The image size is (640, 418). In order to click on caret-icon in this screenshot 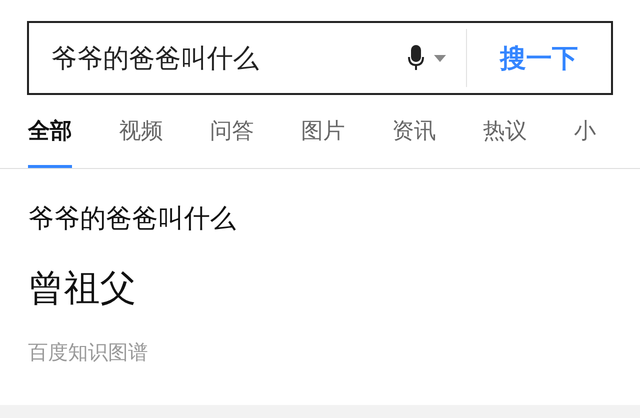, I will do `click(440, 58)`.